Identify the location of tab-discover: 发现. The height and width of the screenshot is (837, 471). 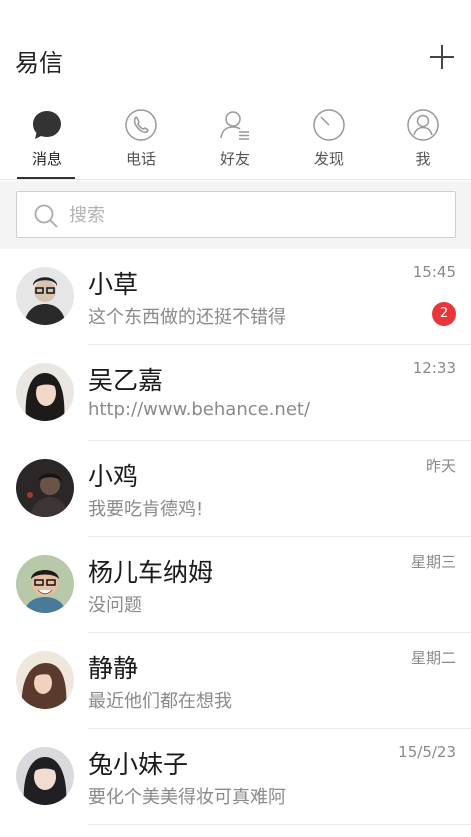
(329, 140).